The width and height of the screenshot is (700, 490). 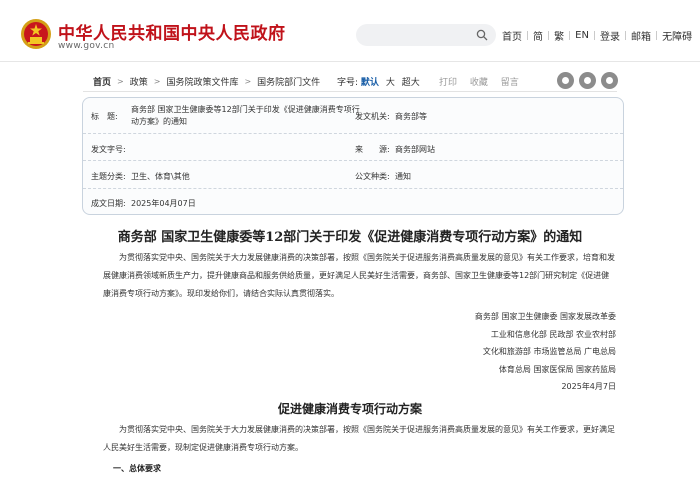 What do you see at coordinates (108, 149) in the screenshot?
I see `doc-no-label: 发文字号:` at bounding box center [108, 149].